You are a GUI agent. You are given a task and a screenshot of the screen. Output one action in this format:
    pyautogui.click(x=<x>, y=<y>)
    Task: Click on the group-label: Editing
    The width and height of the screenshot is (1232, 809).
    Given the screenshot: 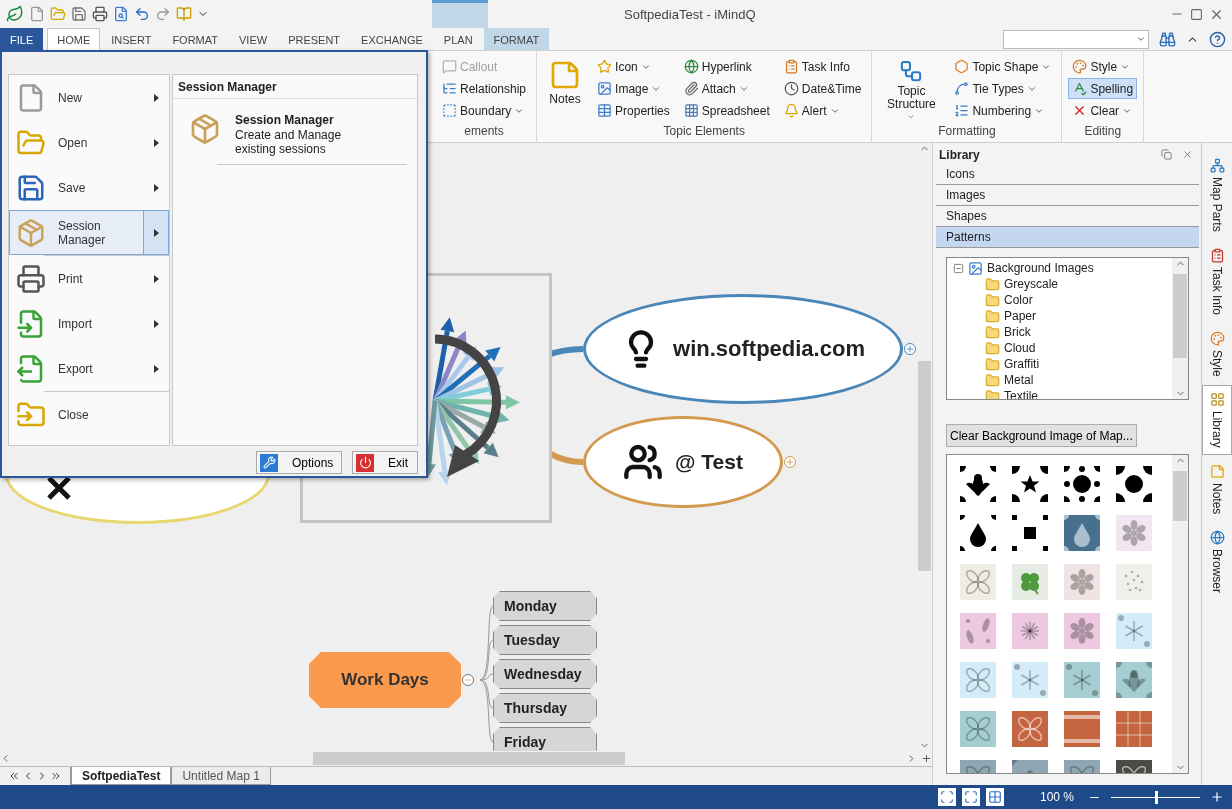 What is the action you would take?
    pyautogui.click(x=1103, y=132)
    